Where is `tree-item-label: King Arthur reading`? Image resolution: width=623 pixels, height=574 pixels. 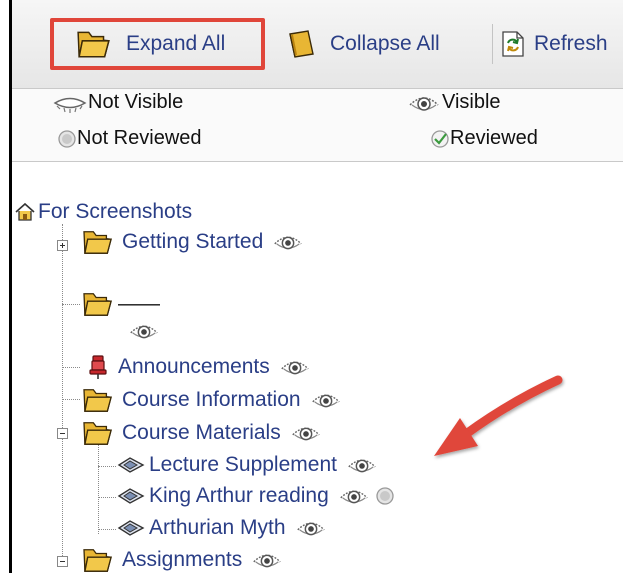 tree-item-label: King Arthur reading is located at coordinates (239, 495).